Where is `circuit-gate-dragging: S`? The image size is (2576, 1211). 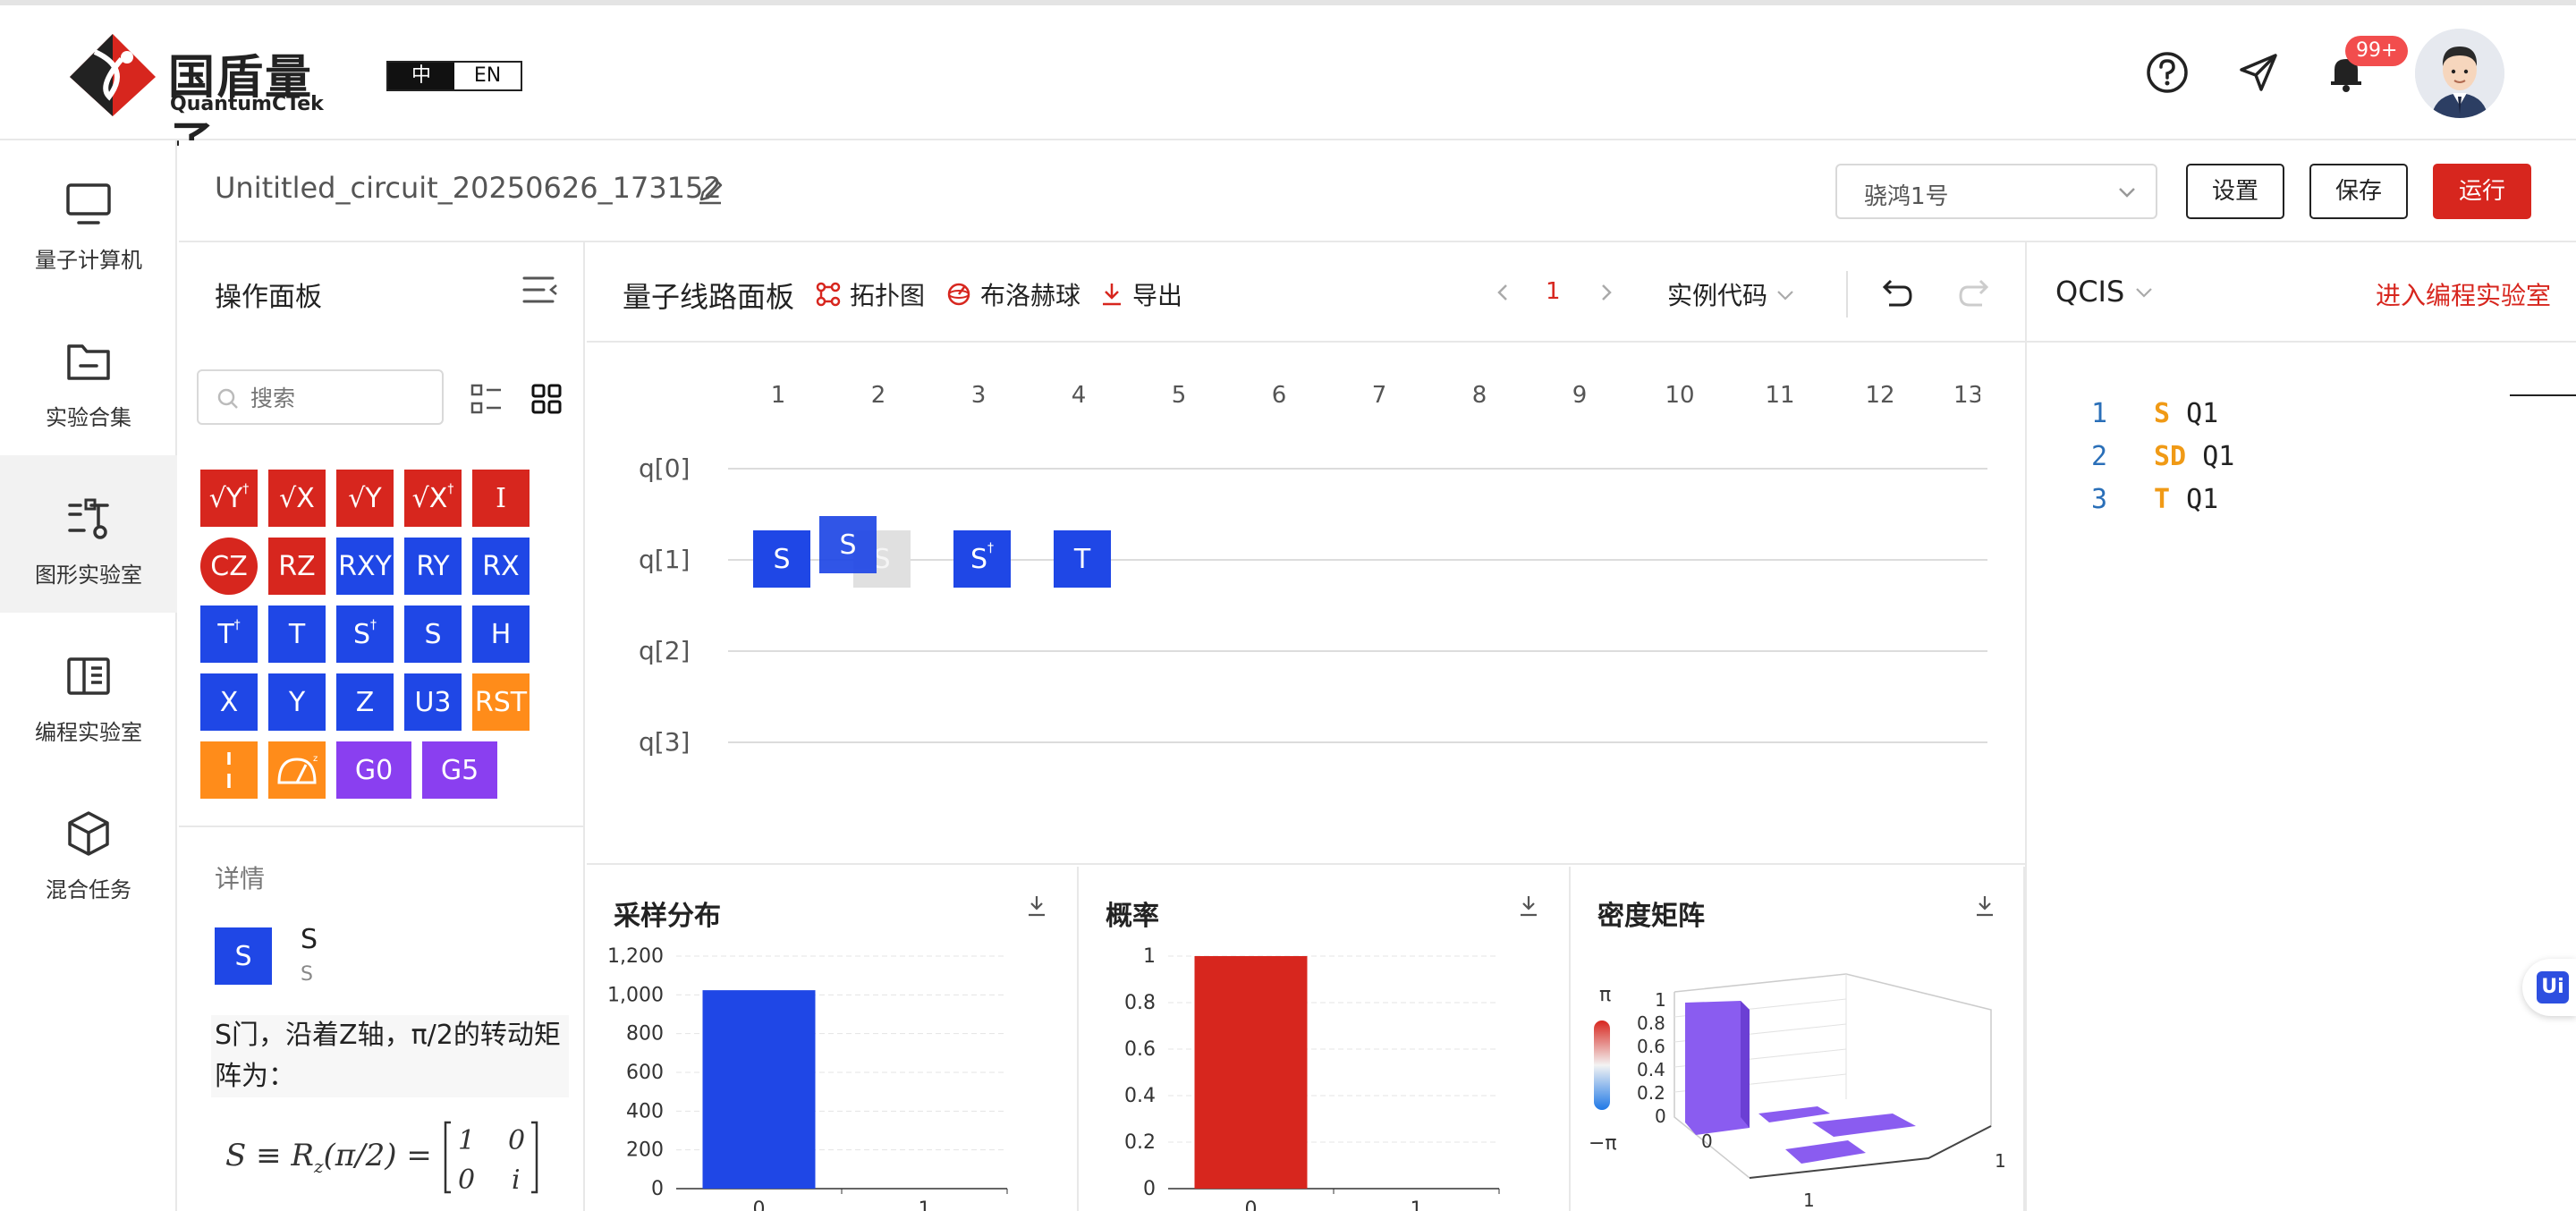 circuit-gate-dragging: S is located at coordinates (848, 544).